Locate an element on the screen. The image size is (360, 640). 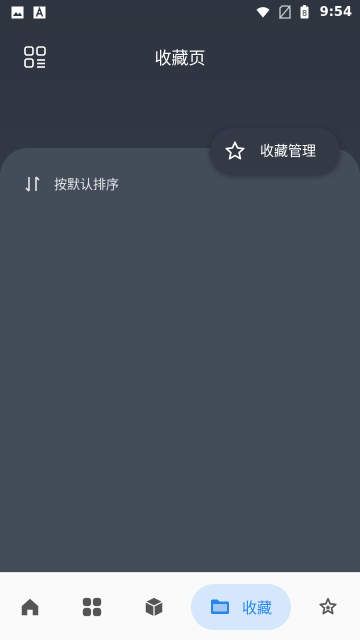
star-sparkle-icon is located at coordinates (328, 607).